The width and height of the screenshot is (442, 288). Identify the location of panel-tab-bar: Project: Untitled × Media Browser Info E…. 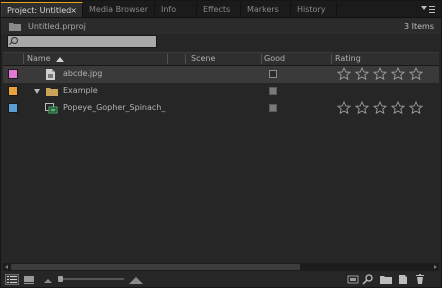
(221, 9).